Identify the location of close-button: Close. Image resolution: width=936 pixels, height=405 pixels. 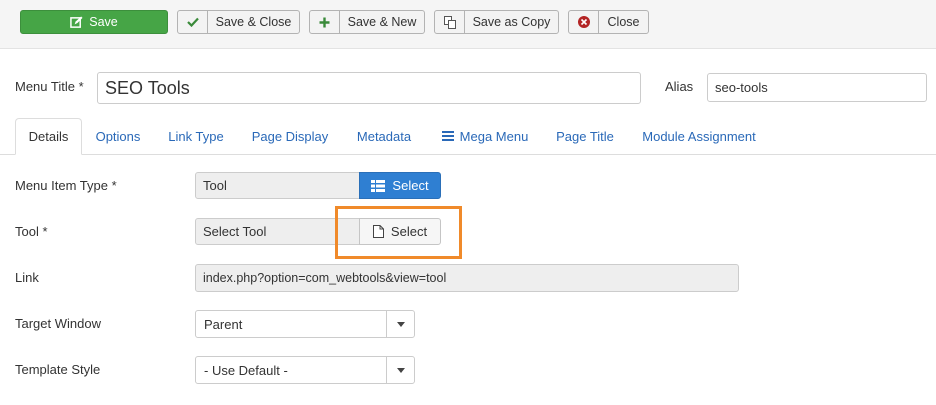
(608, 22).